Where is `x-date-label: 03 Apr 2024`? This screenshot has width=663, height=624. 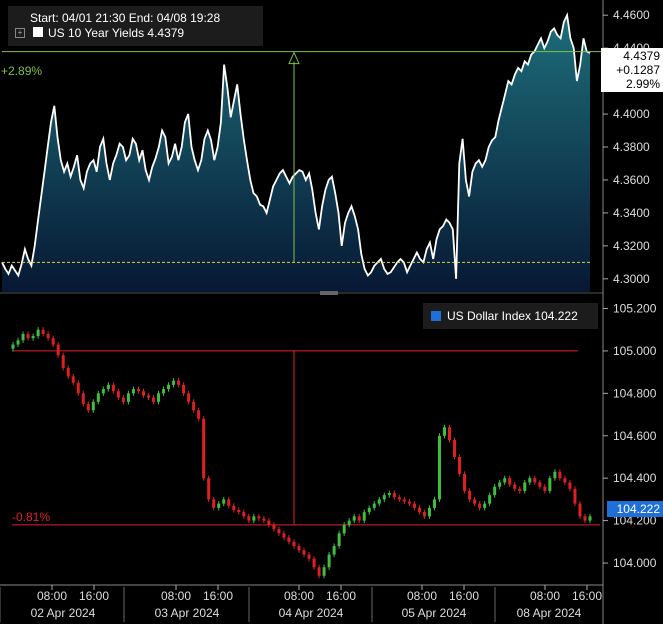
x-date-label: 03 Apr 2024 is located at coordinates (187, 613).